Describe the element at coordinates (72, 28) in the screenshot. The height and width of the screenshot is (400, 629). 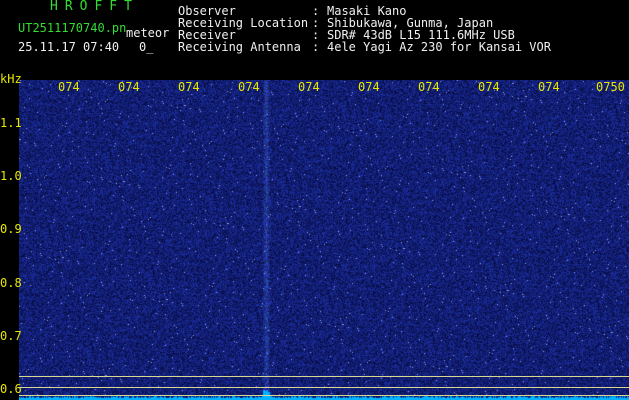
I see `filename-label: UT2511170740.pn` at that location.